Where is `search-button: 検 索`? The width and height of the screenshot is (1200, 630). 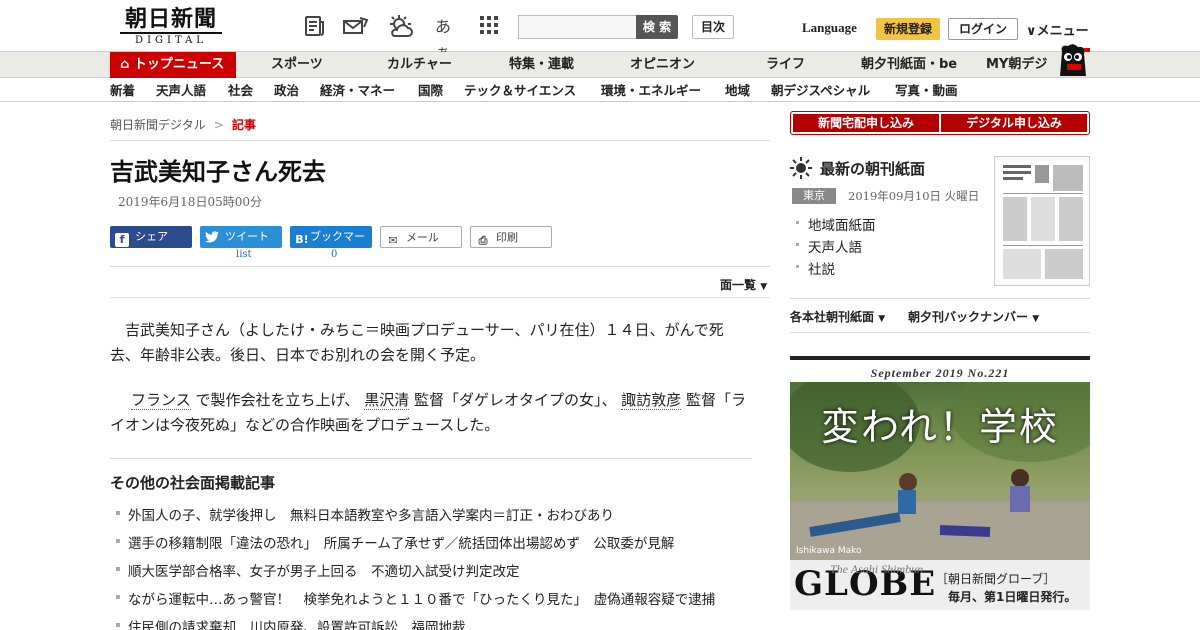 search-button: 検 索 is located at coordinates (657, 27).